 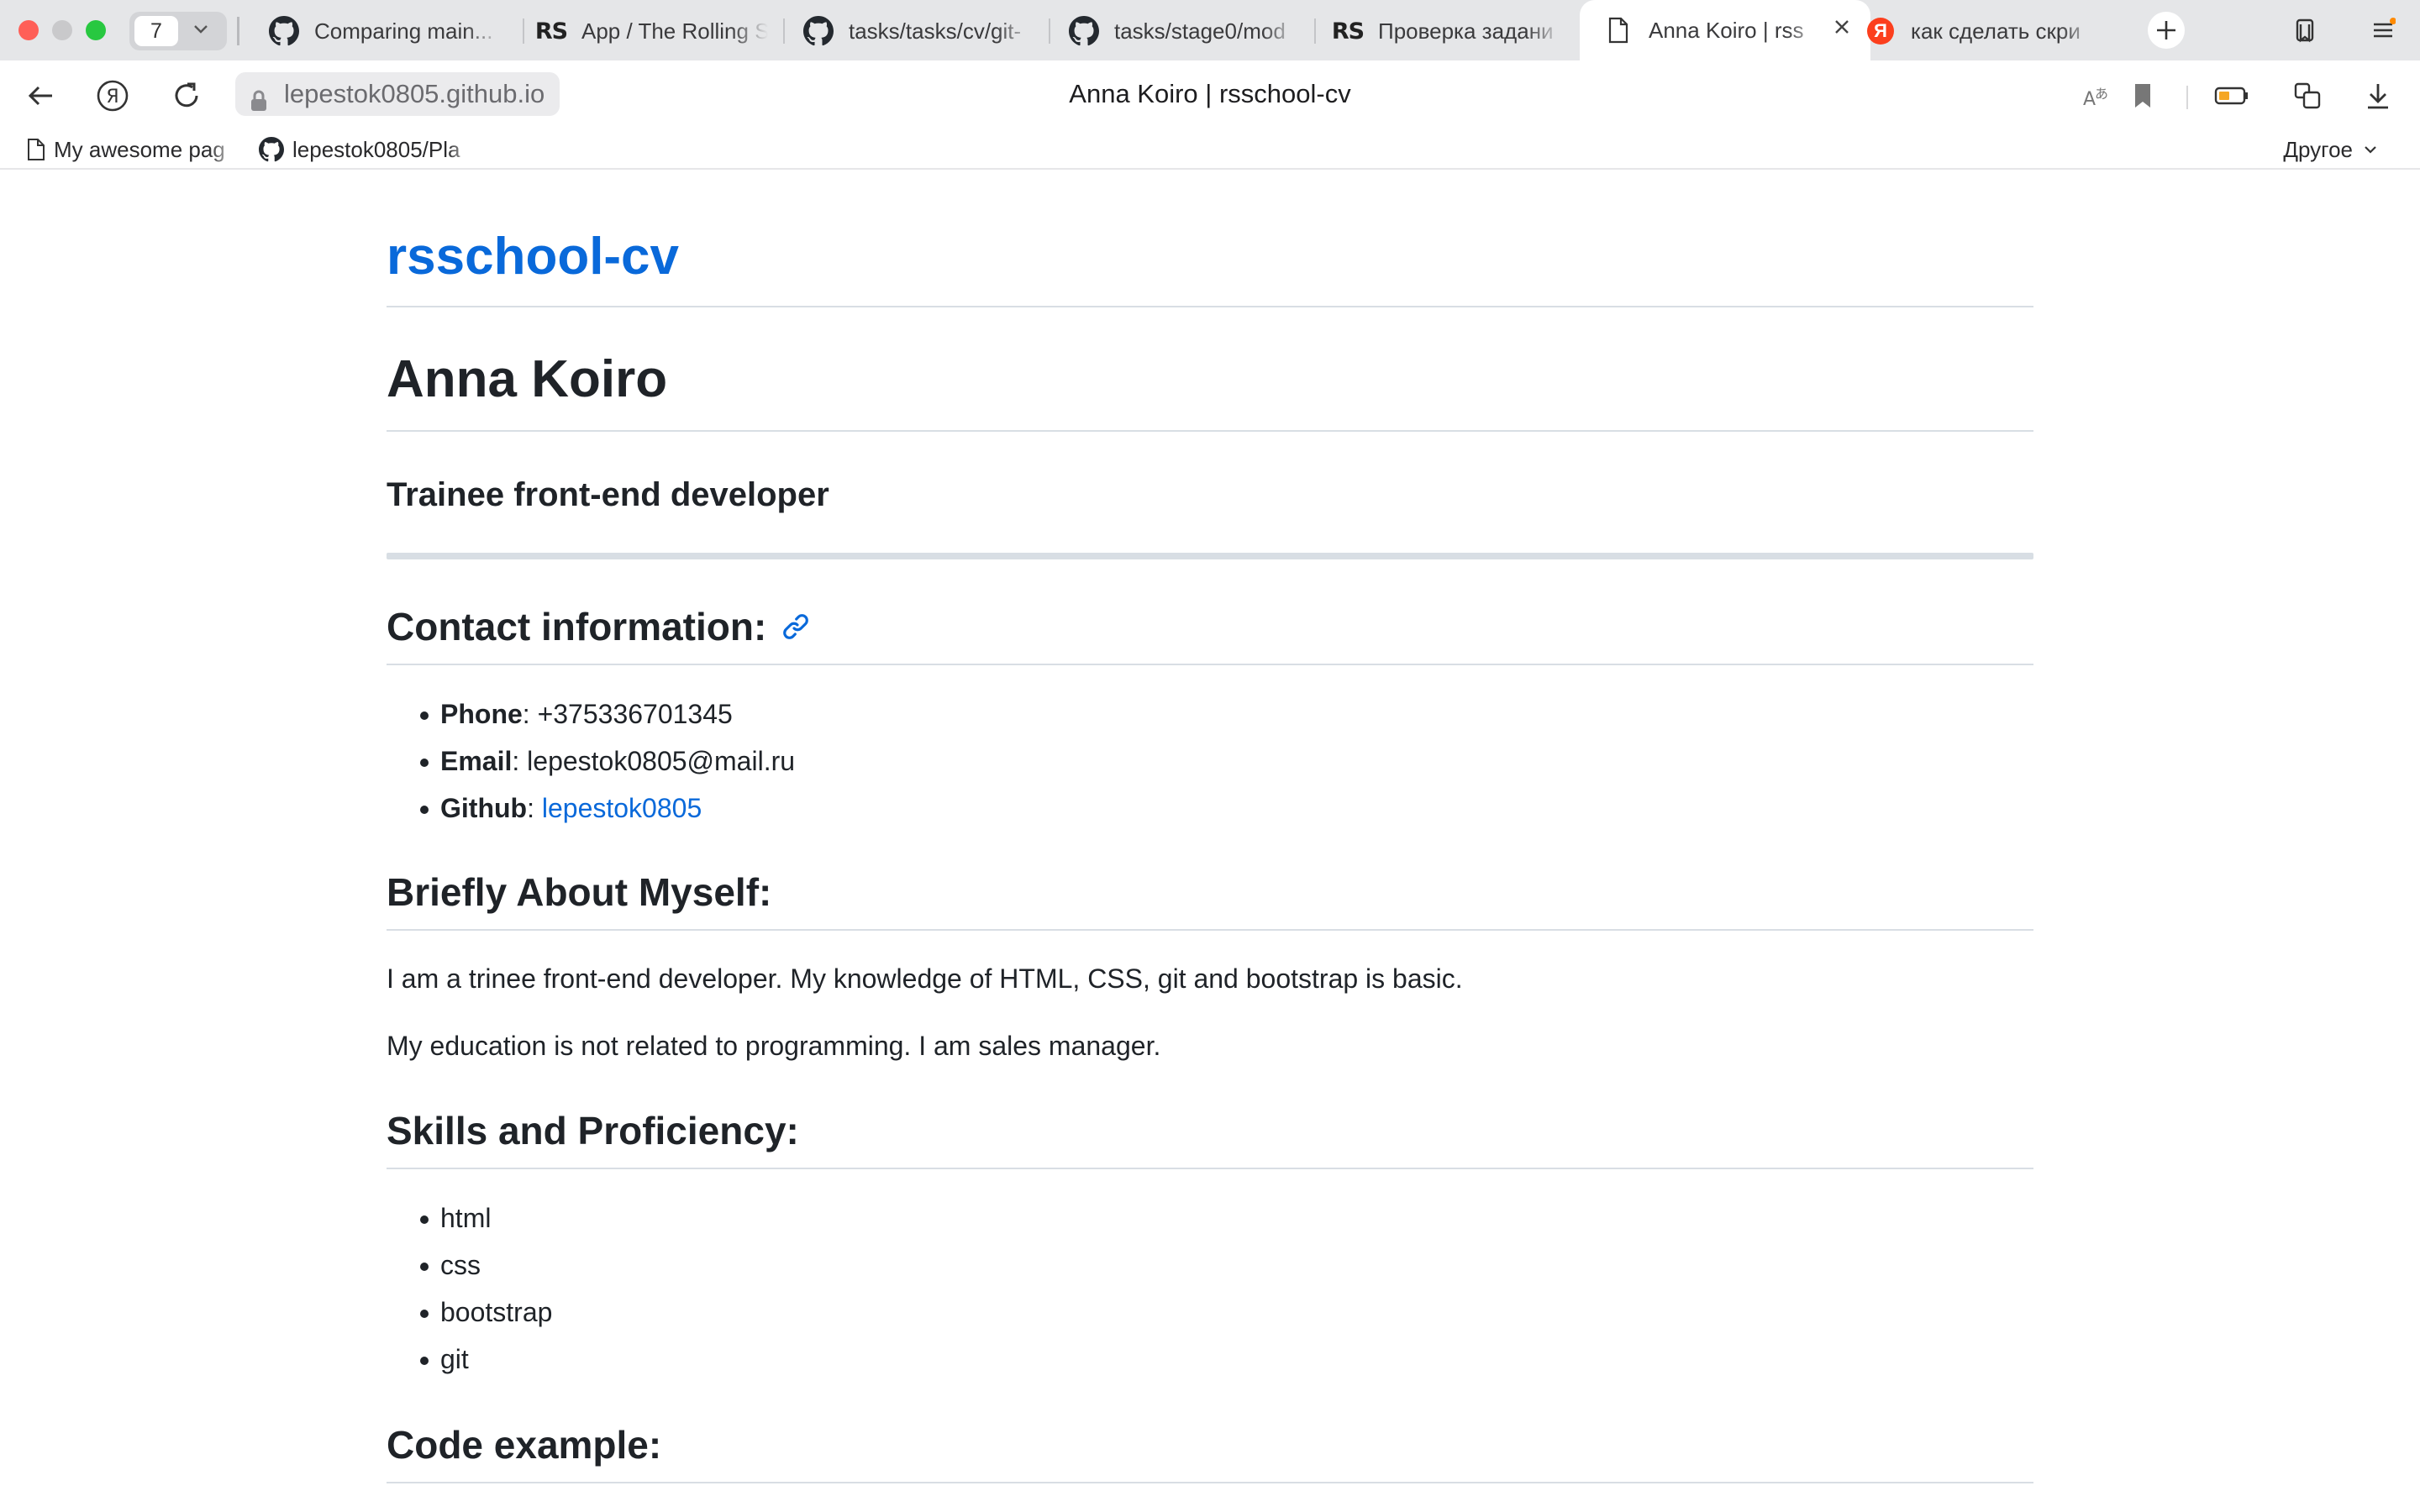 What do you see at coordinates (2231, 95) in the screenshot?
I see `battery-saver-icon` at bounding box center [2231, 95].